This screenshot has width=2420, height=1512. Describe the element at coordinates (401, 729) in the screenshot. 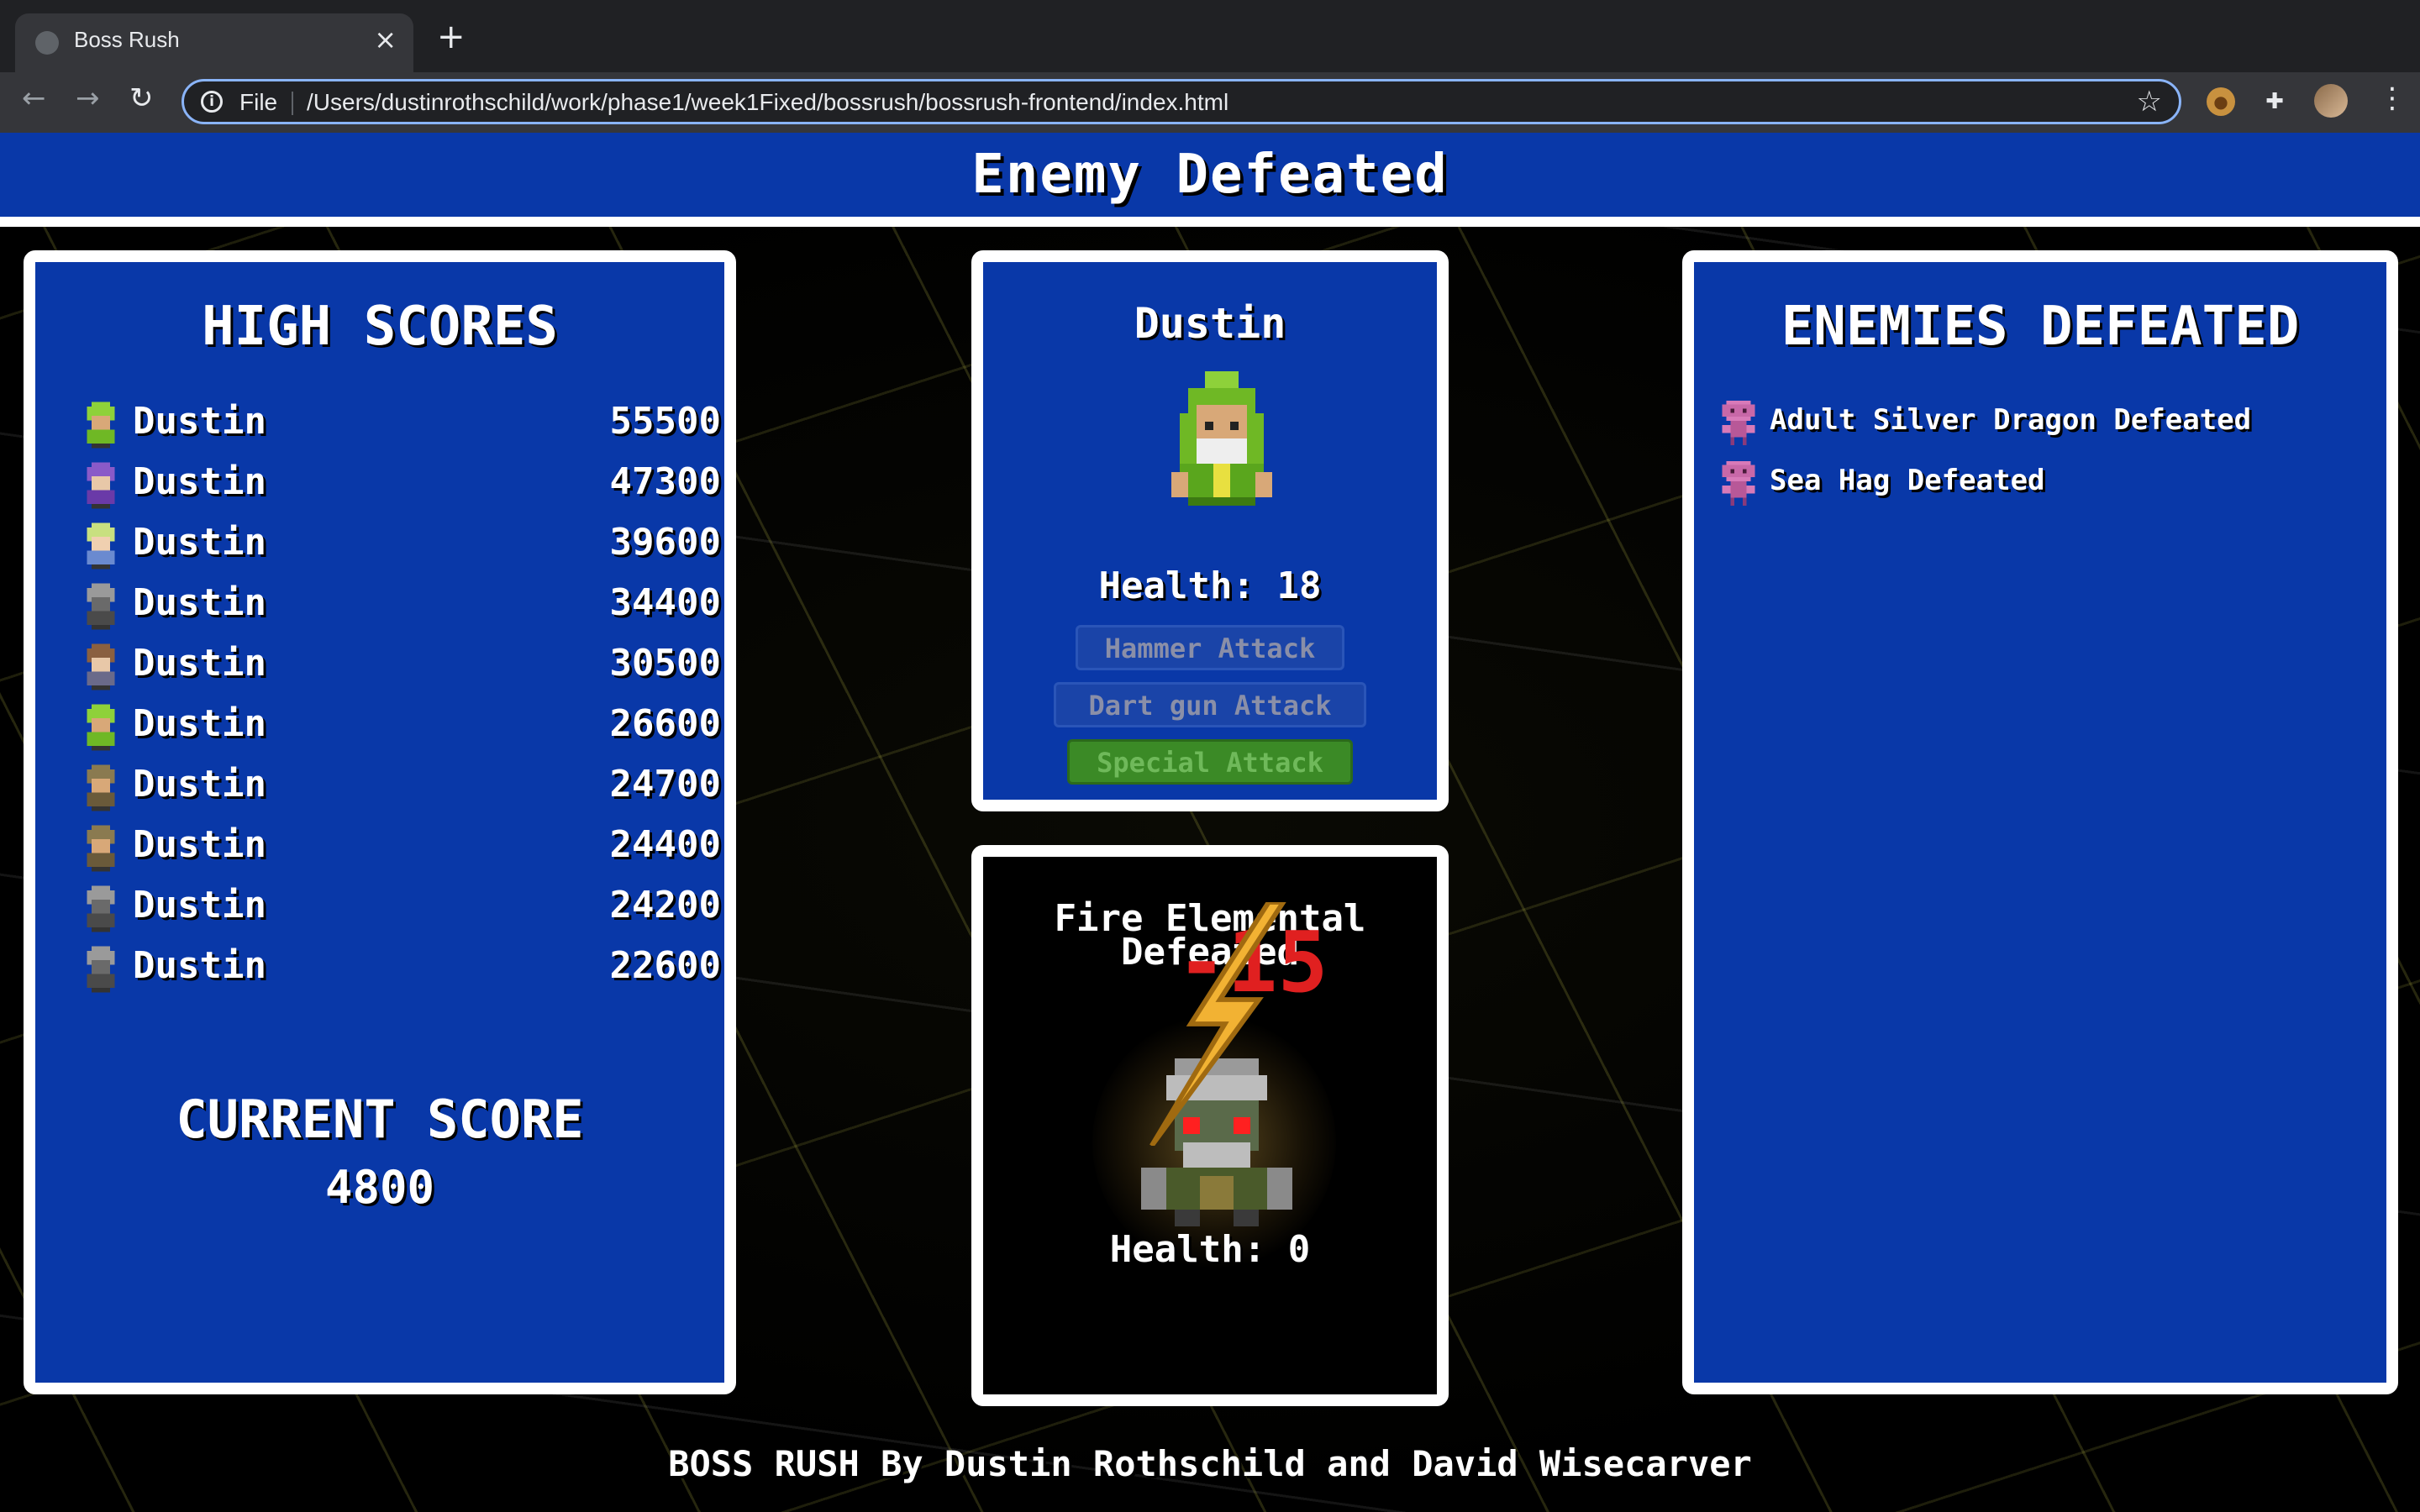

I see `high-score-row: Dustin 26600` at that location.